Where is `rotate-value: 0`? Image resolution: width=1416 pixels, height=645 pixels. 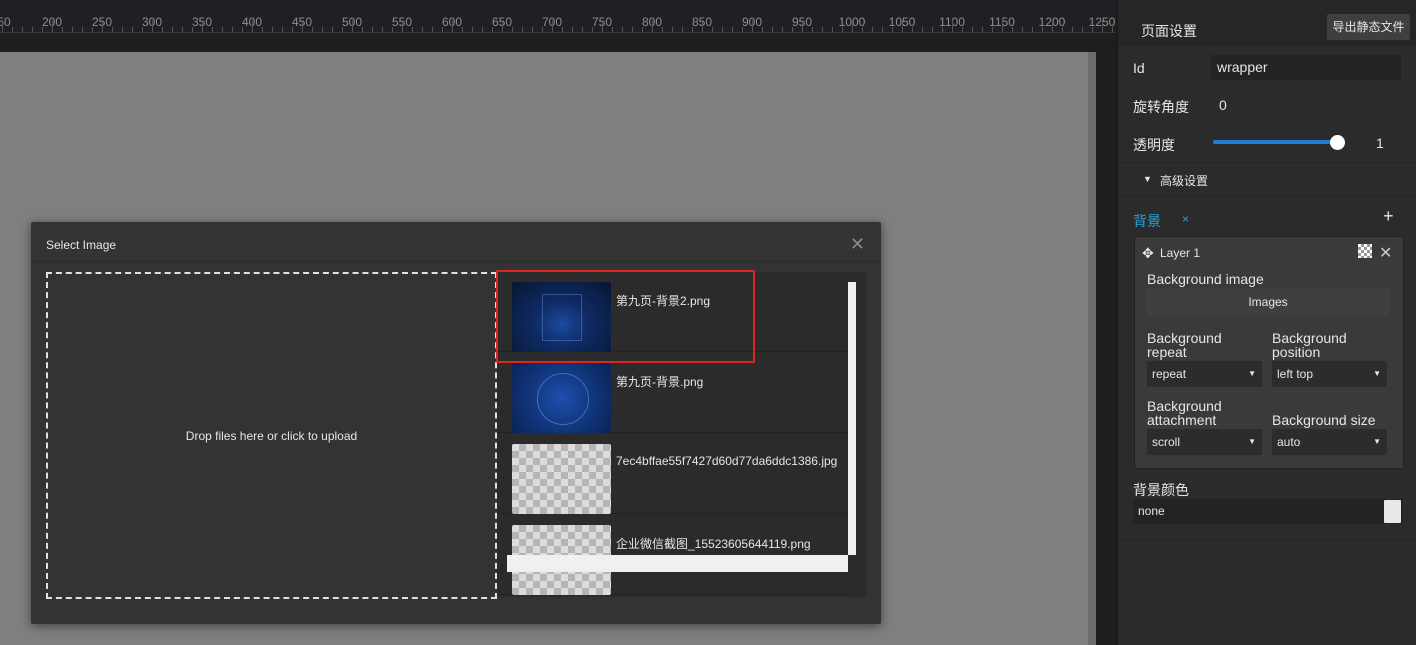
rotate-value: 0 is located at coordinates (1223, 105).